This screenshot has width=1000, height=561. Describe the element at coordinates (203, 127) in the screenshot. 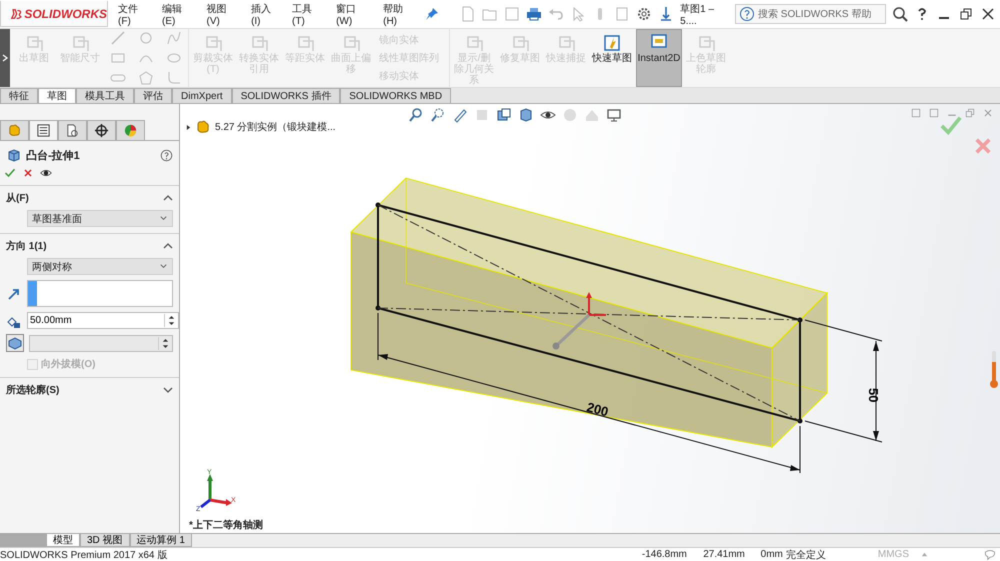

I see `part-icon` at that location.